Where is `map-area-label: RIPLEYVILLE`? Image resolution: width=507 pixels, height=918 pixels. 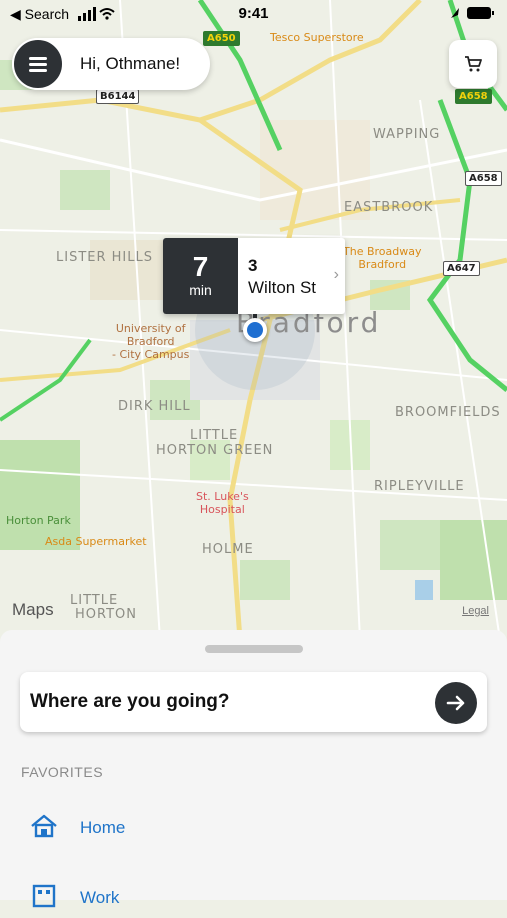
map-area-label: RIPLEYVILLE is located at coordinates (419, 486).